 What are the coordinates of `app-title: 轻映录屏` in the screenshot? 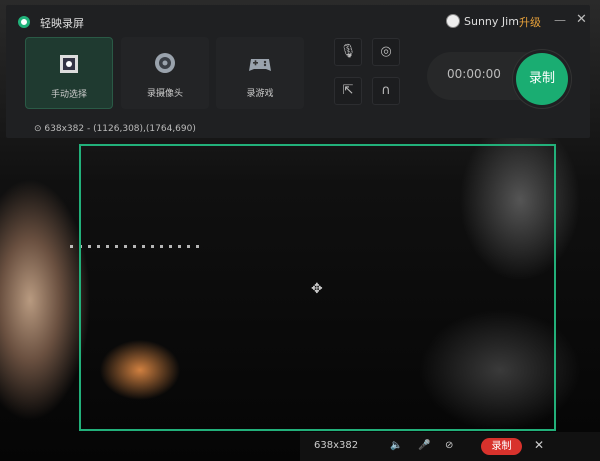 It's located at (62, 23).